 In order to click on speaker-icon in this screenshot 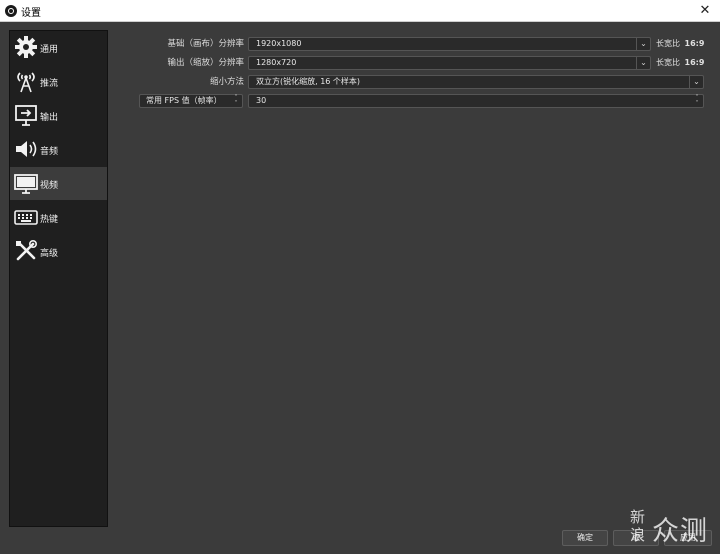, I will do `click(26, 149)`.